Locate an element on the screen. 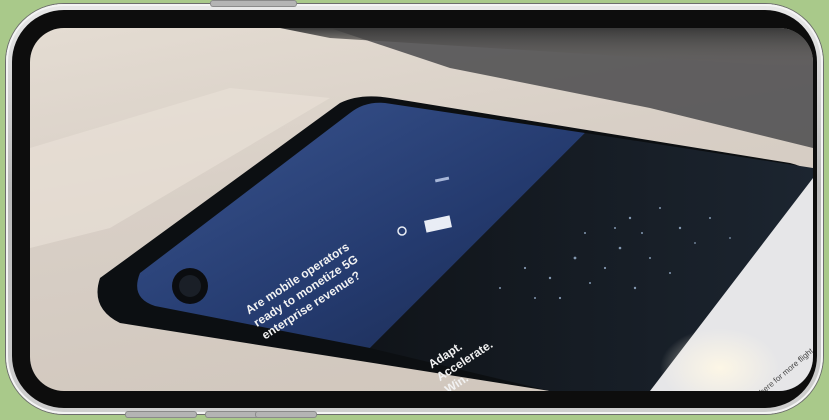 Image resolution: width=829 pixels, height=420 pixels. side-button is located at coordinates (253, 3).